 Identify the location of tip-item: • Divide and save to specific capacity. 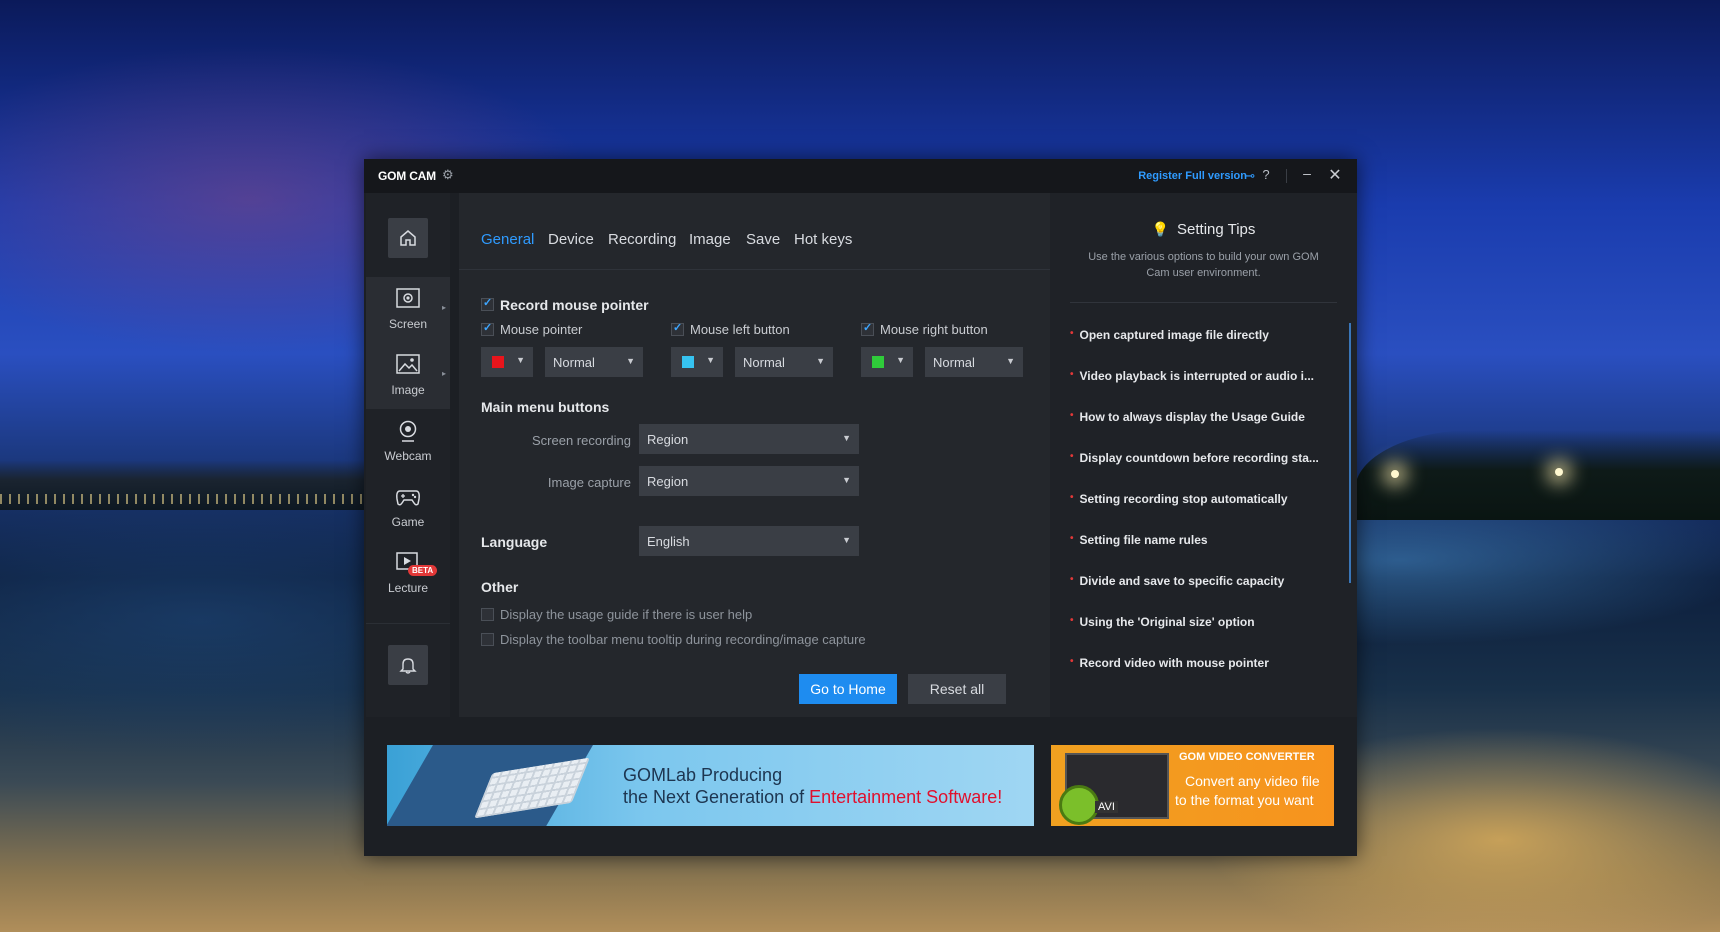
(1201, 581).